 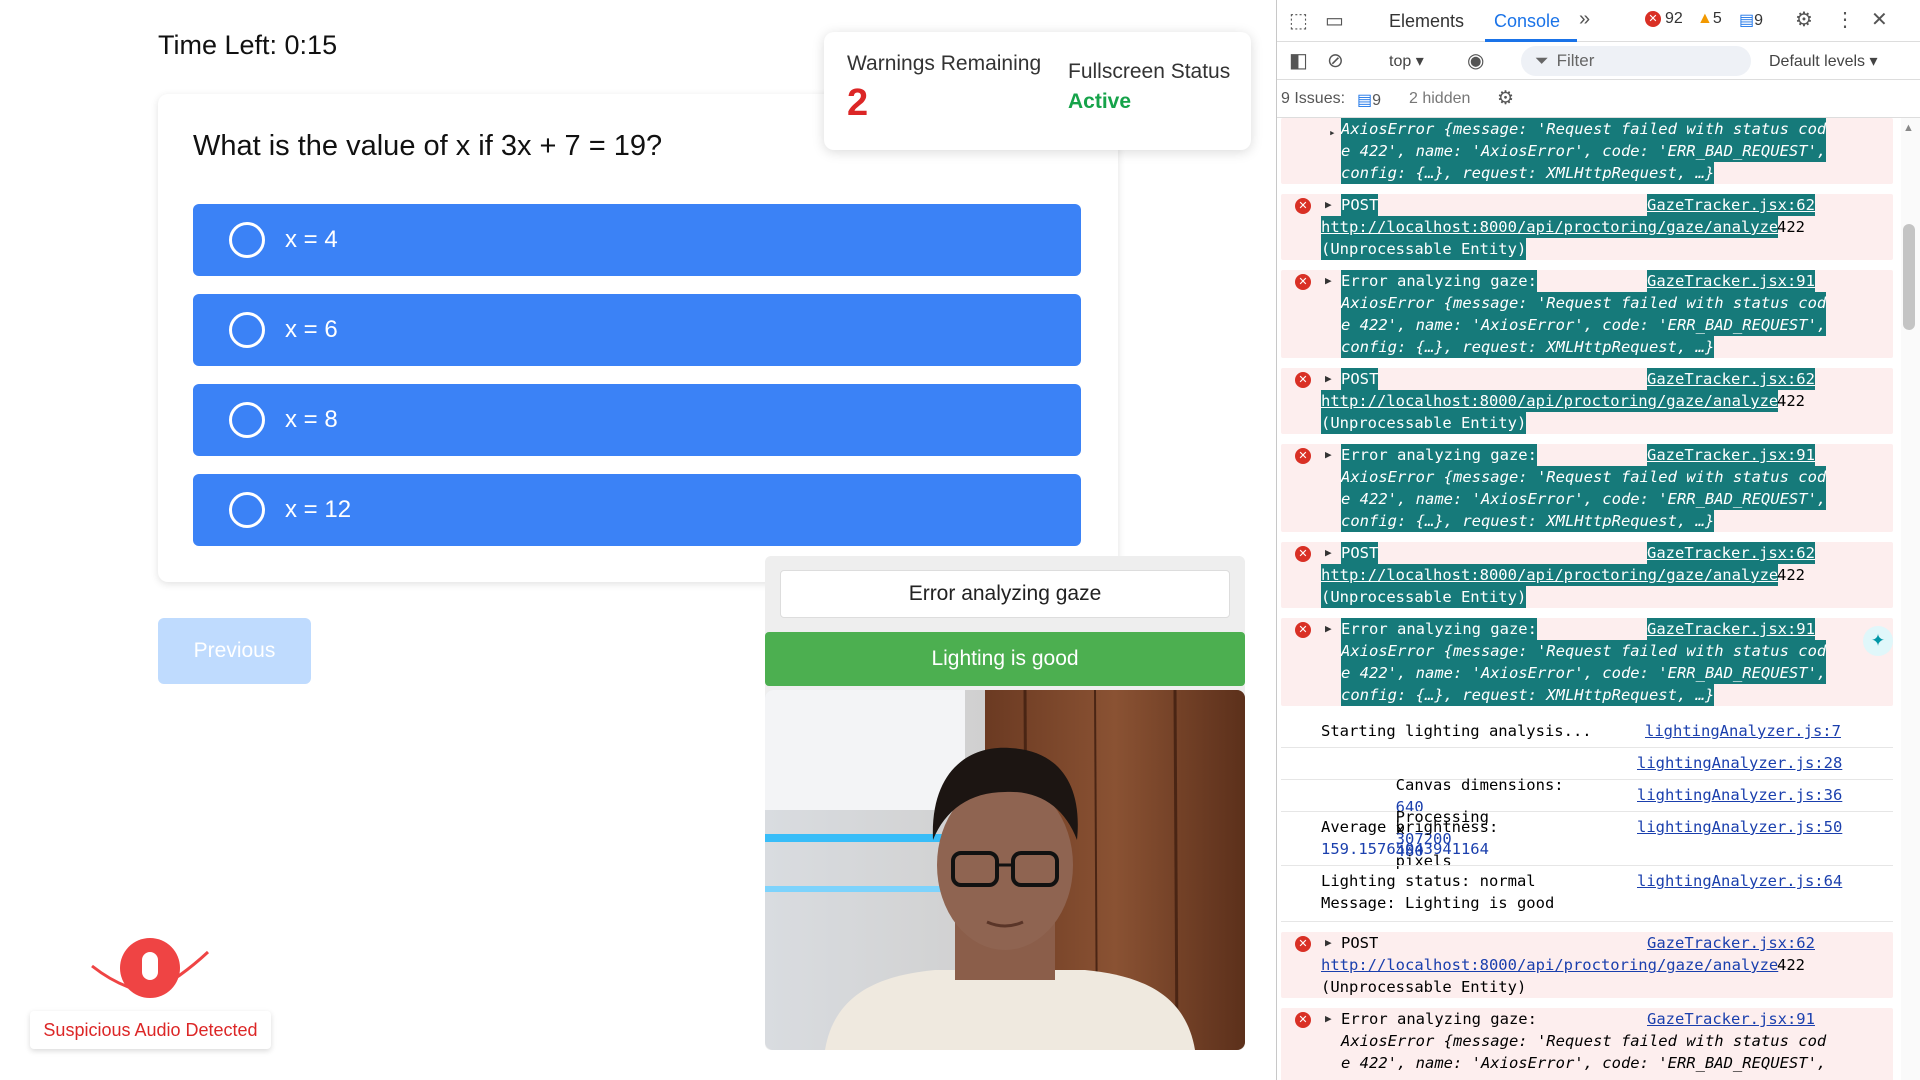 What do you see at coordinates (1365, 100) in the screenshot?
I see `message-icon: ▤` at bounding box center [1365, 100].